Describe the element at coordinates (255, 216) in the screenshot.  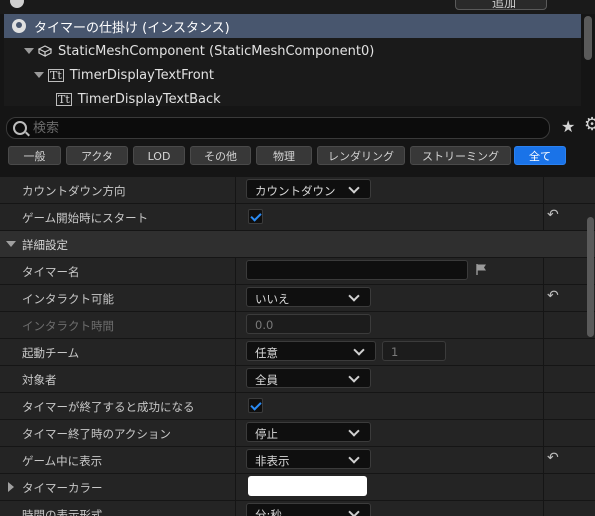
I see `start-at-game-start-checkbox` at that location.